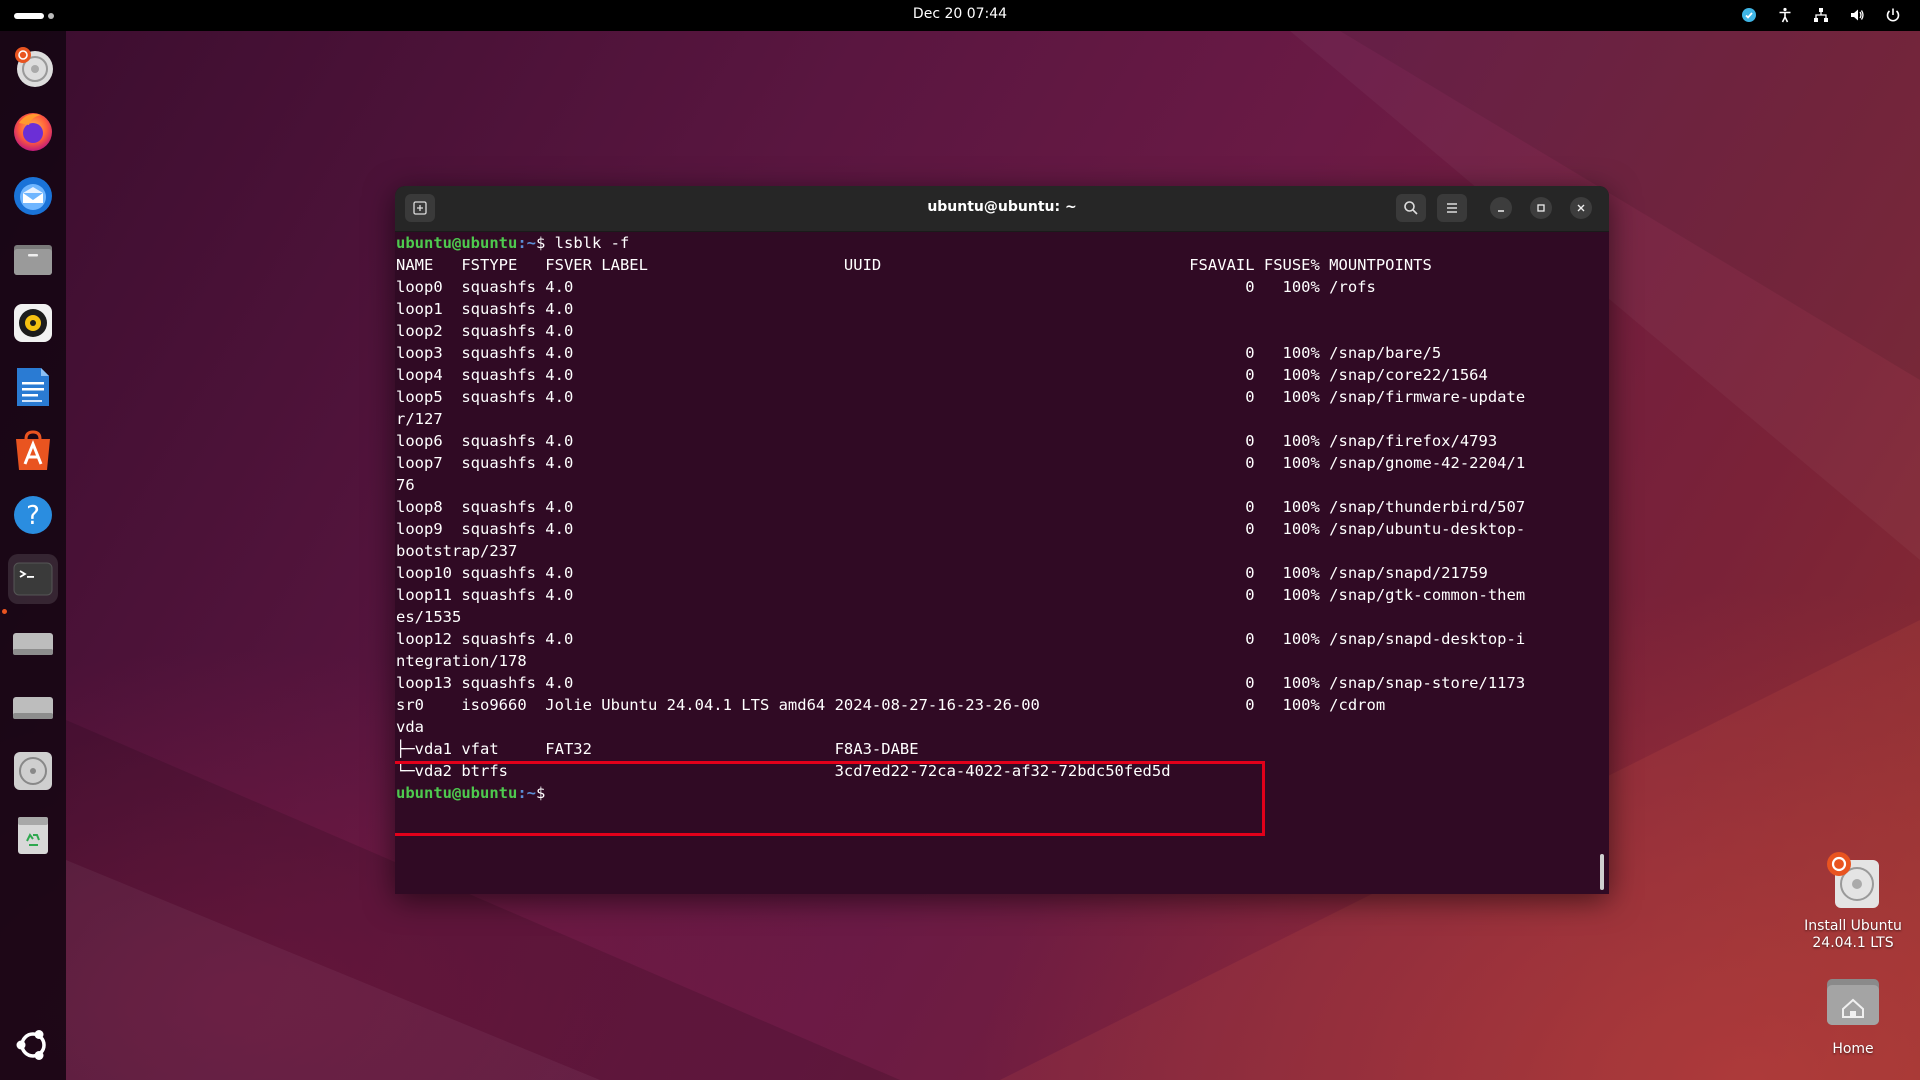 The width and height of the screenshot is (1920, 1080). I want to click on top-bar: Dec 20 07:44, so click(960, 15).